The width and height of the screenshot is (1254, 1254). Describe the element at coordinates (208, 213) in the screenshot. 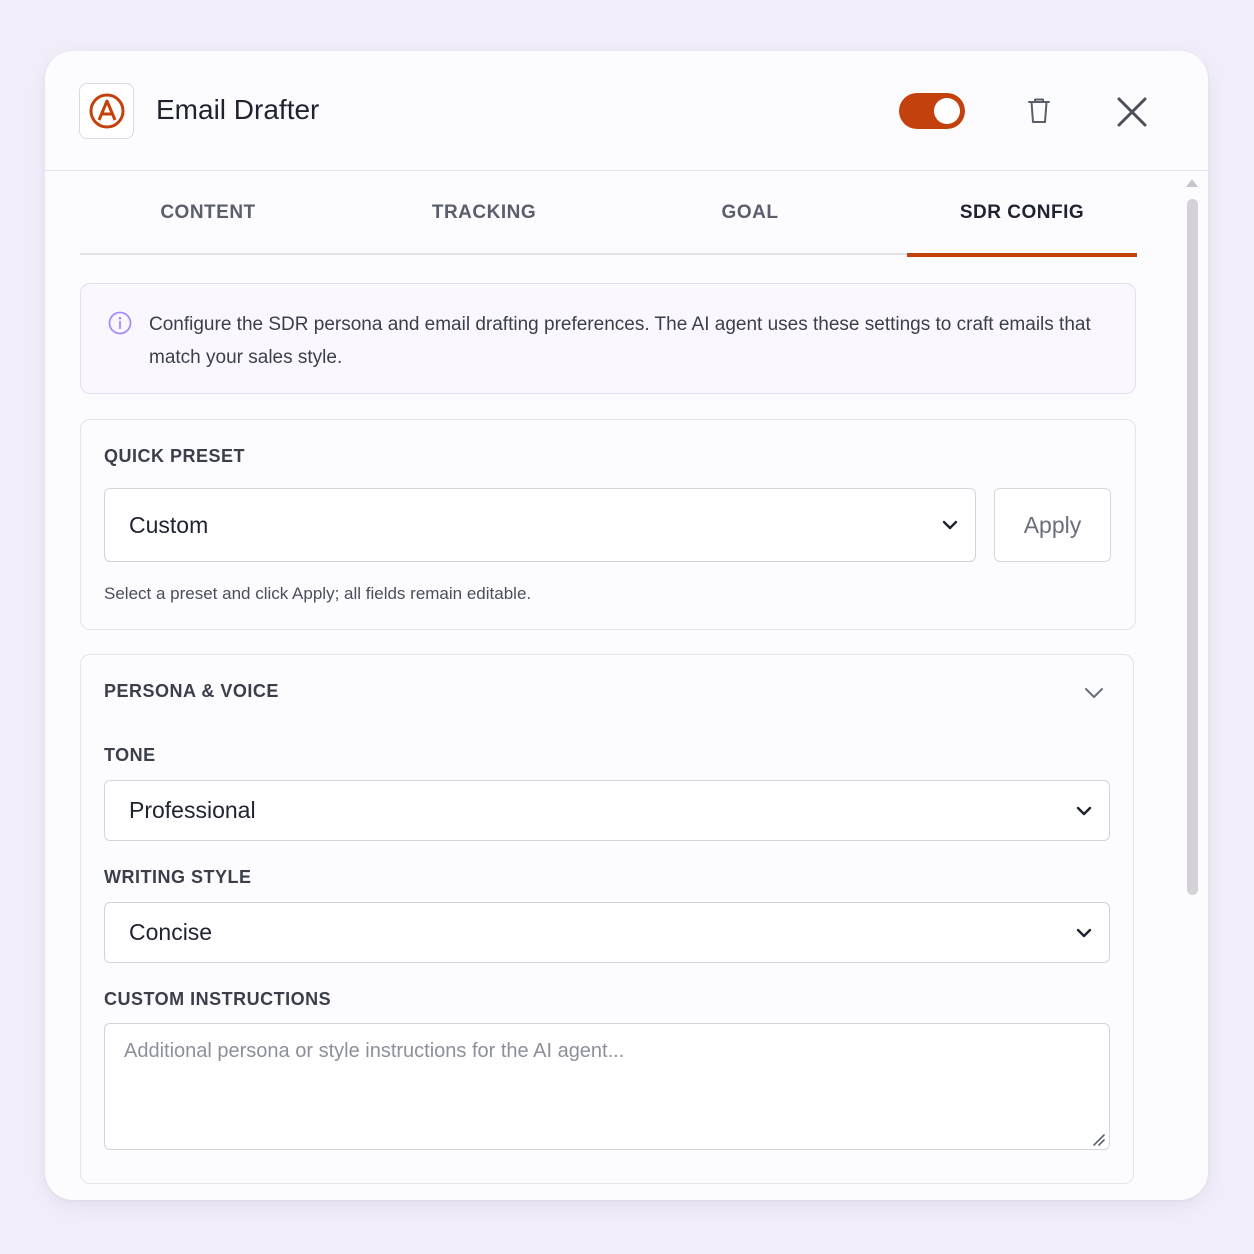

I see `tab-content: CONTENT` at that location.